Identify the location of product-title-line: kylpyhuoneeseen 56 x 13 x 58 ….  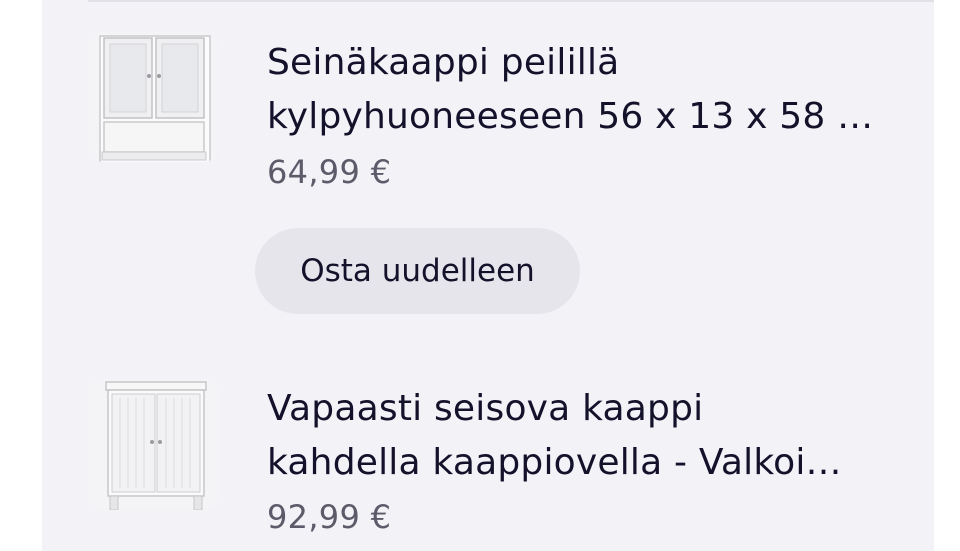
(570, 116).